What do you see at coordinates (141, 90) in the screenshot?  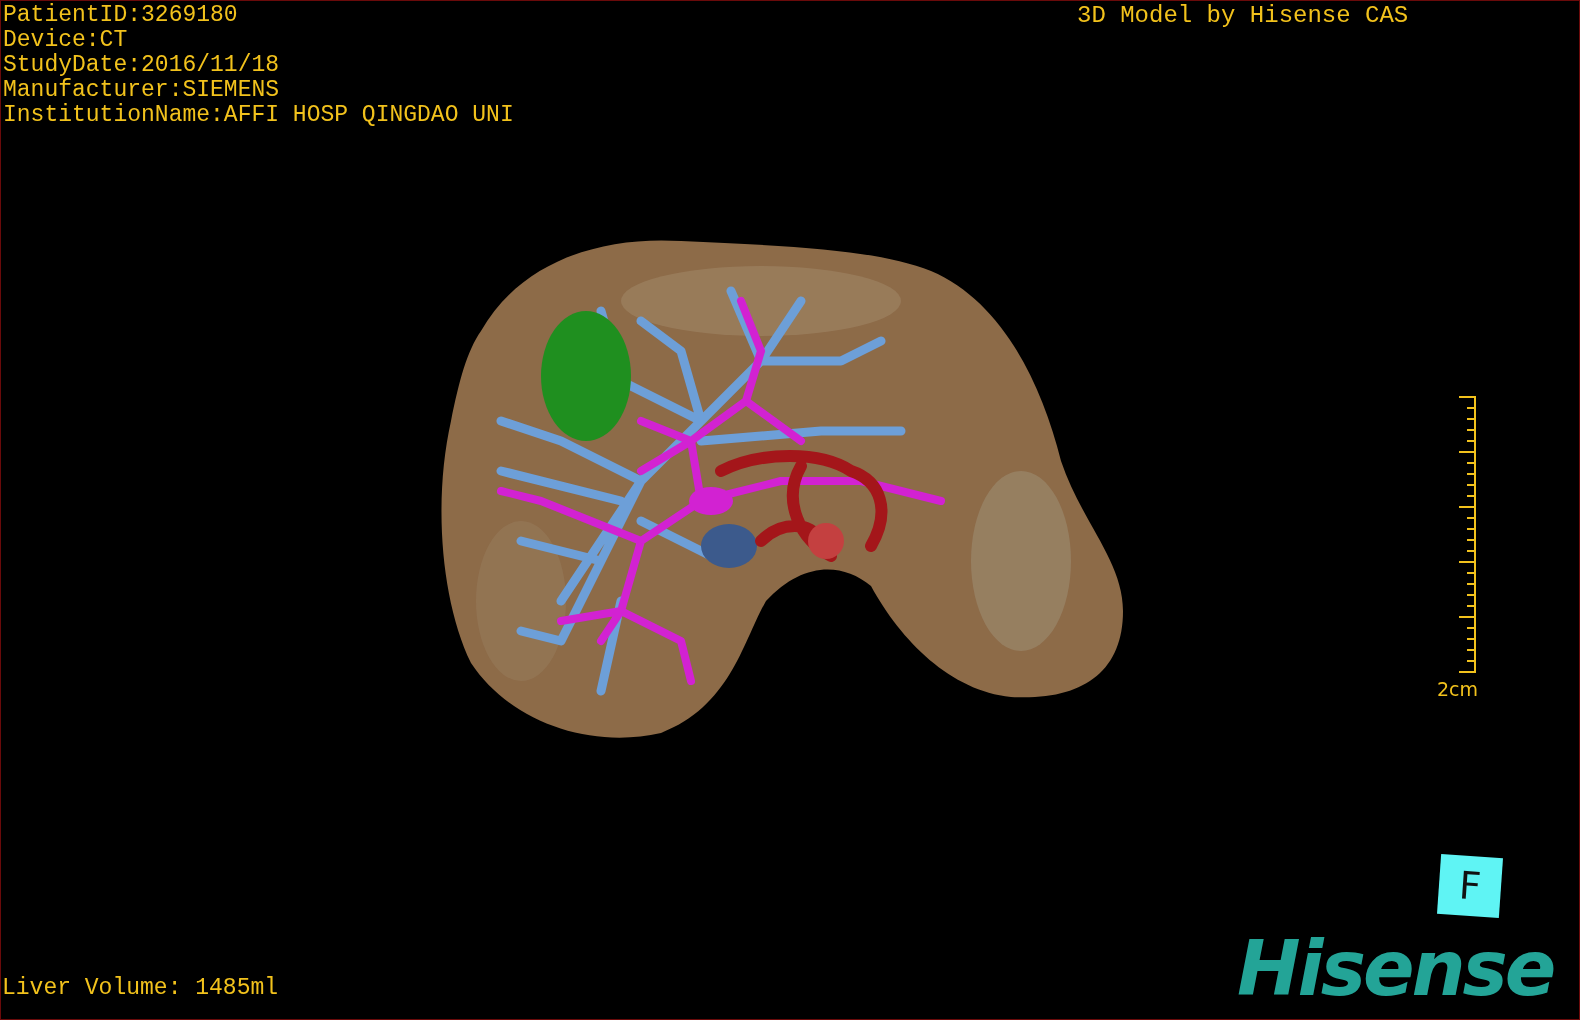 I see `patient-info-line: Manufacturer:SIEMENS` at bounding box center [141, 90].